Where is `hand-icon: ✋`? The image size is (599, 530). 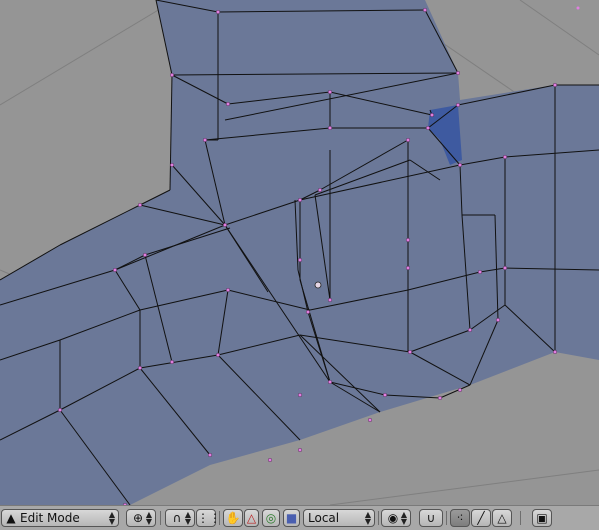 hand-icon: ✋ is located at coordinates (233, 518).